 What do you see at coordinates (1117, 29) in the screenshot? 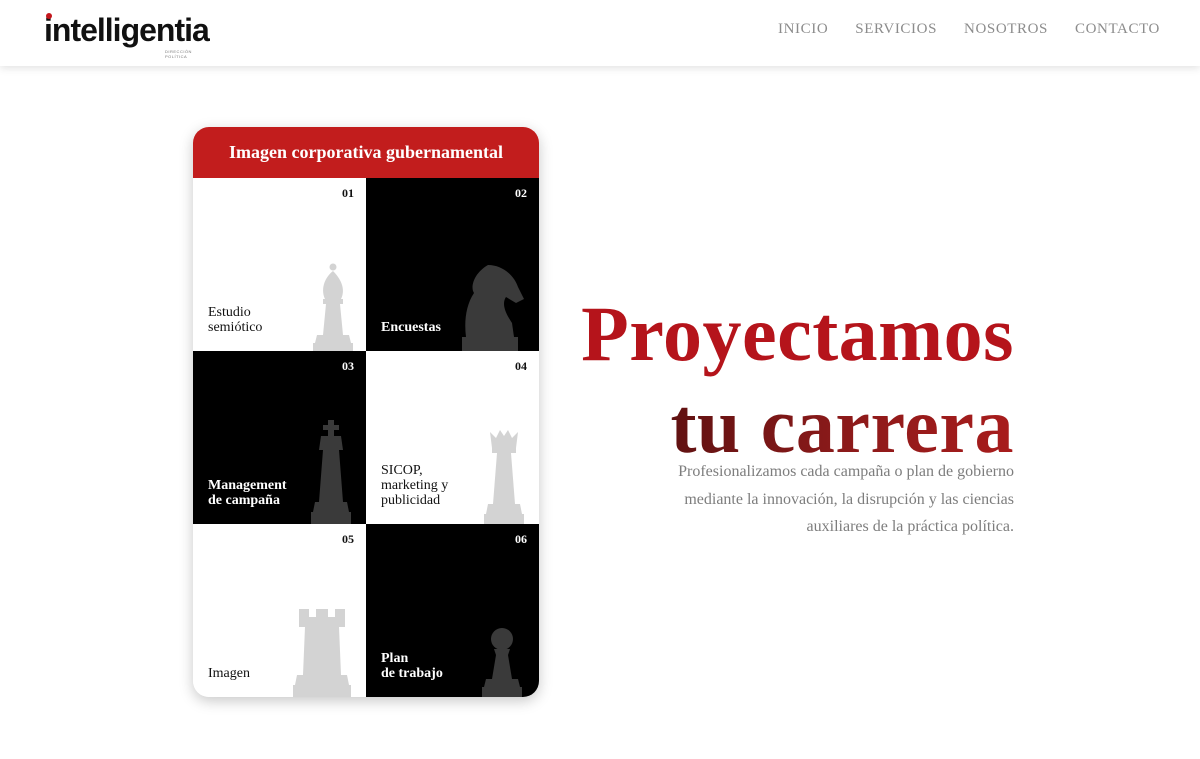
I see `nav-contacto: CONTACTO` at bounding box center [1117, 29].